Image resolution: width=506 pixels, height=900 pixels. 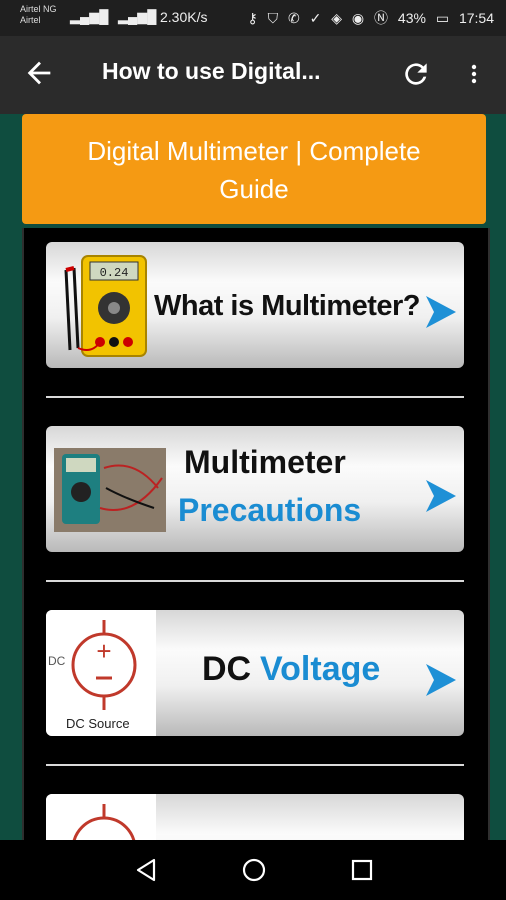 I want to click on ac-source-image, so click(x=101, y=817).